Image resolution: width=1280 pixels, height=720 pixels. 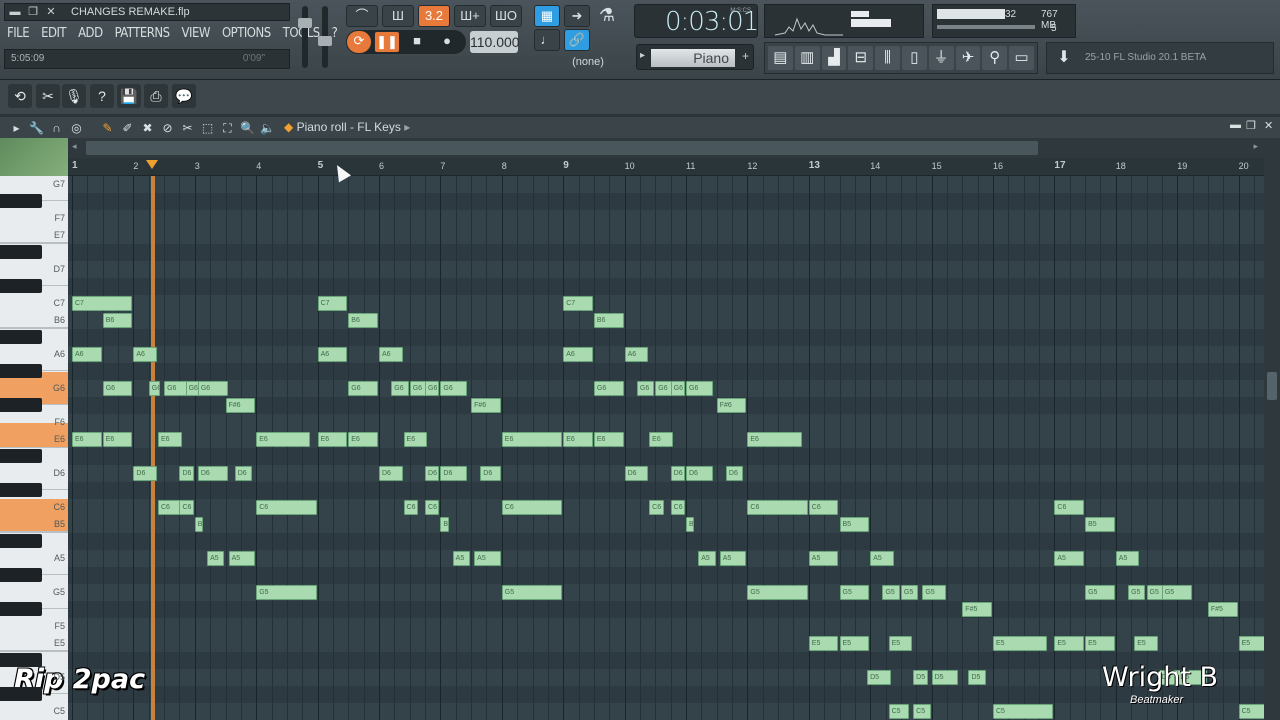 What do you see at coordinates (15, 12) in the screenshot?
I see `minimize-icon: ▬` at bounding box center [15, 12].